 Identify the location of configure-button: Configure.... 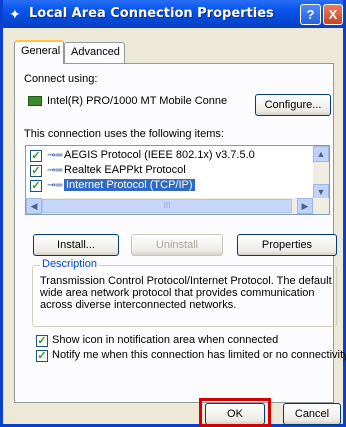
(293, 105).